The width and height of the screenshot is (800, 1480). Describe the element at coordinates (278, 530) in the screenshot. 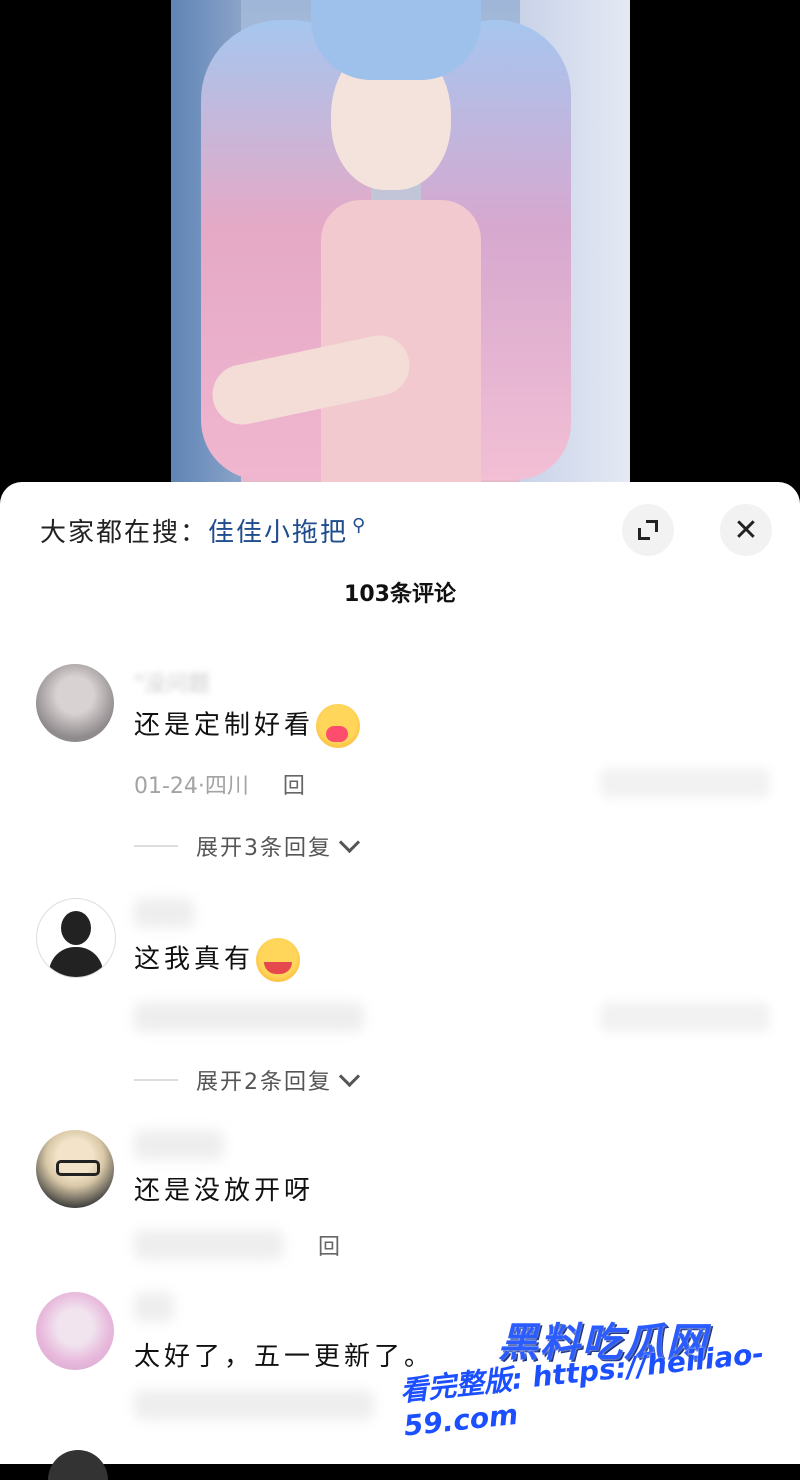

I see `search-term-link: 佳佳小拖把` at that location.